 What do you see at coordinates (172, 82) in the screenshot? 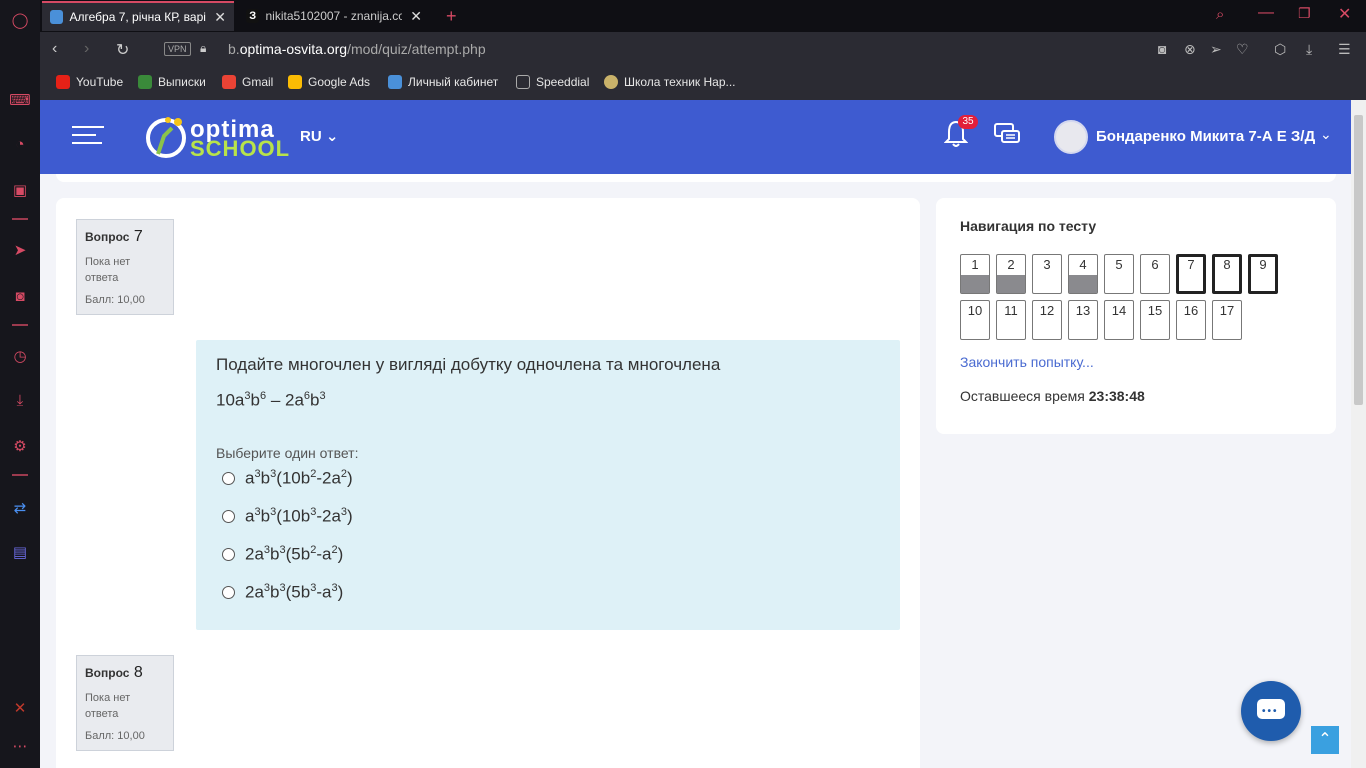
I see `bookmark-vypiski: Выписки` at bounding box center [172, 82].